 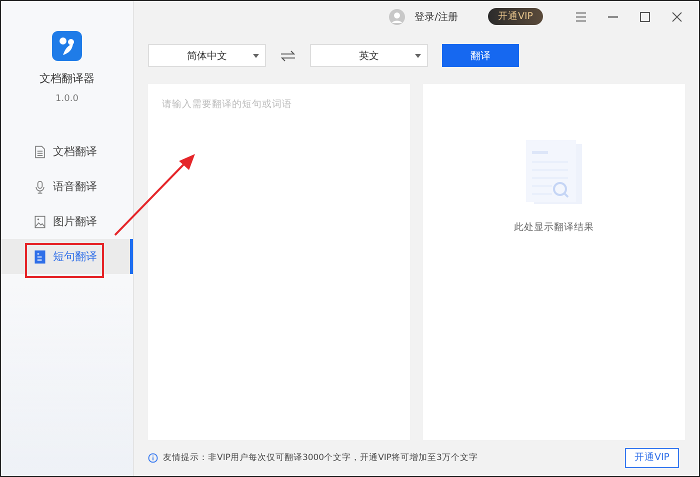 I want to click on empty-result-text: 此处显示翻译结果, so click(x=554, y=227).